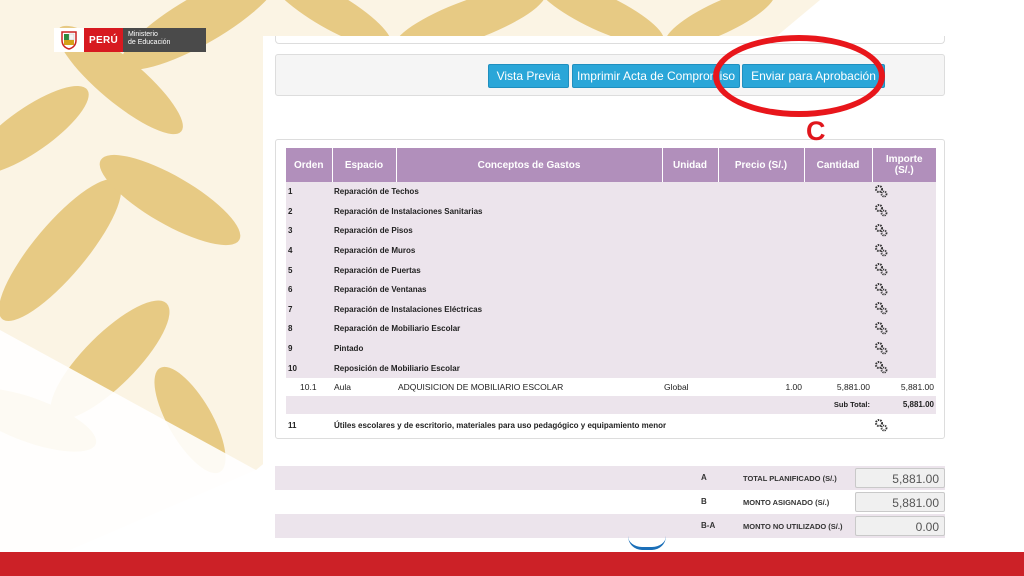  I want to click on annotation-highlight-ellipse, so click(799, 76).